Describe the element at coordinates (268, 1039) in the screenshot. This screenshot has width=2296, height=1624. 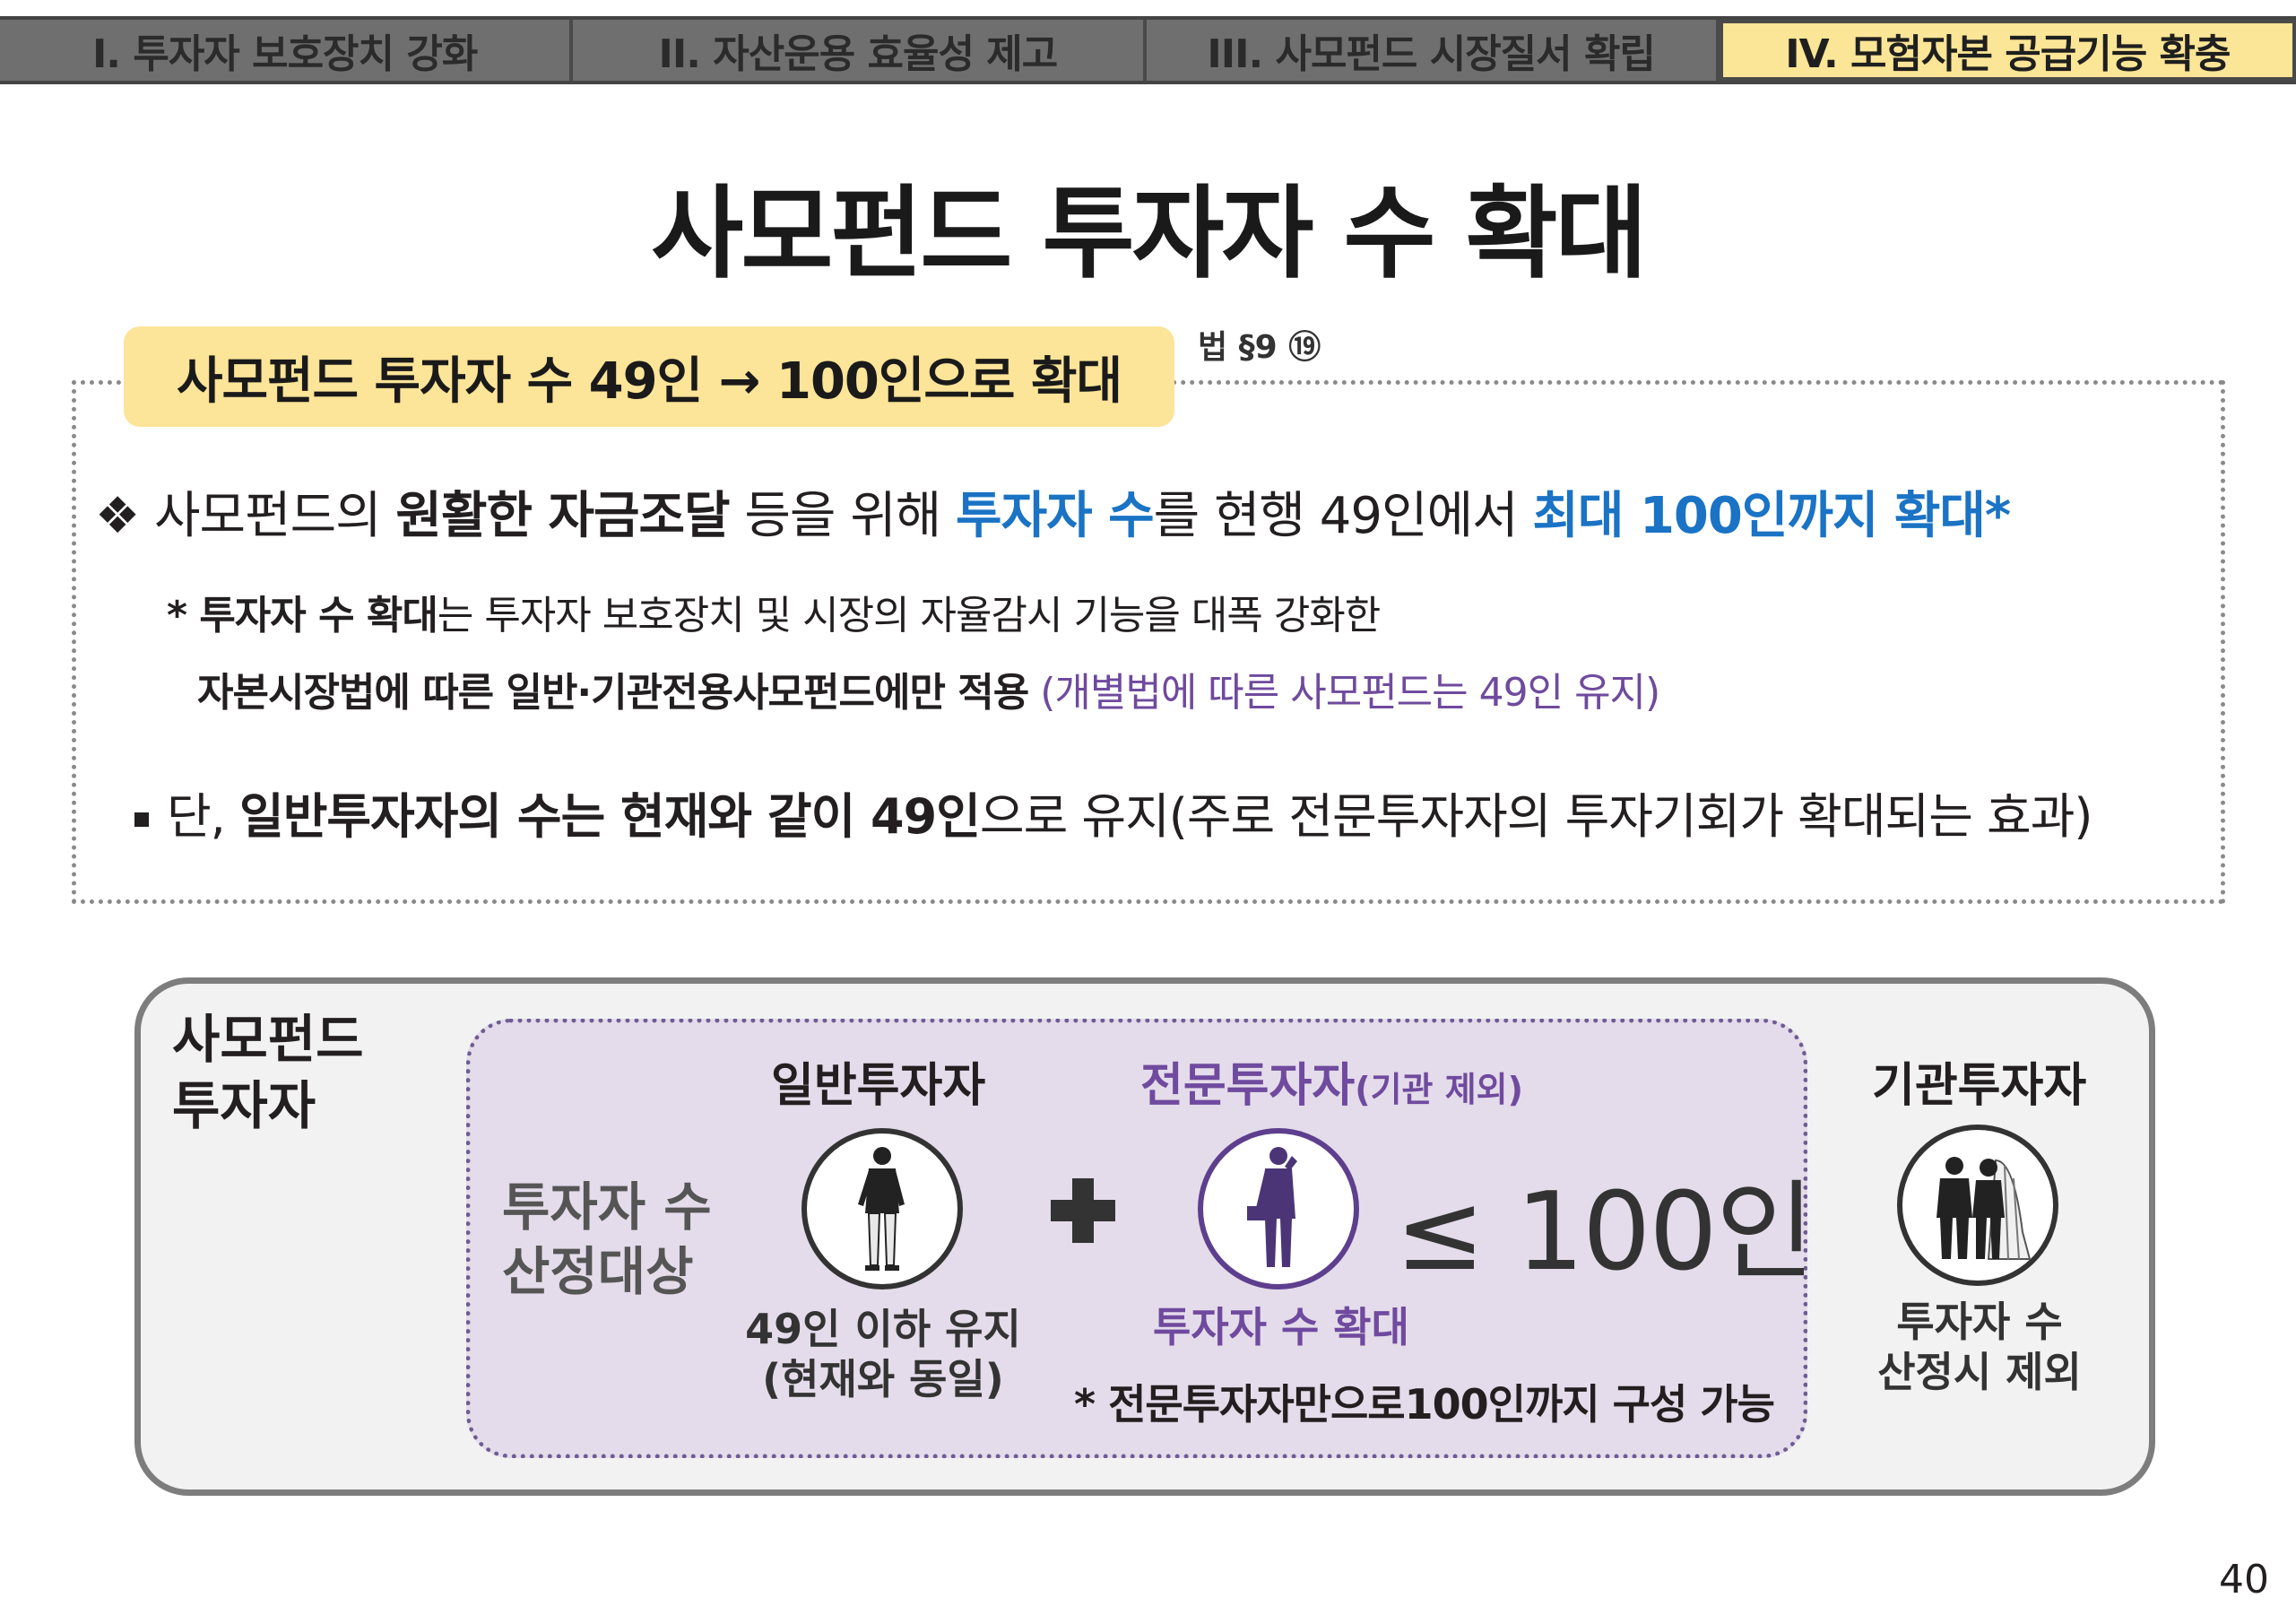
I see `diagram-label-line: 사모펀드` at that location.